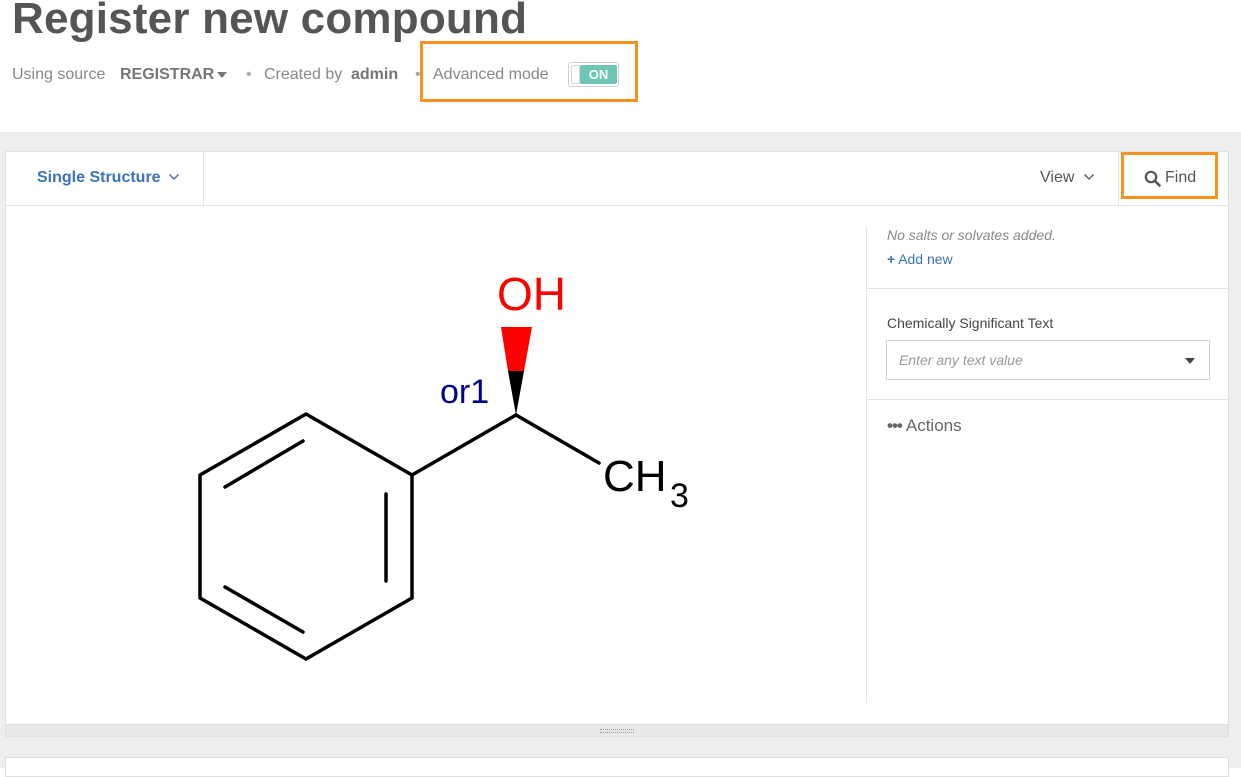 Image resolution: width=1241 pixels, height=777 pixels. I want to click on stereo-label: or1, so click(464, 392).